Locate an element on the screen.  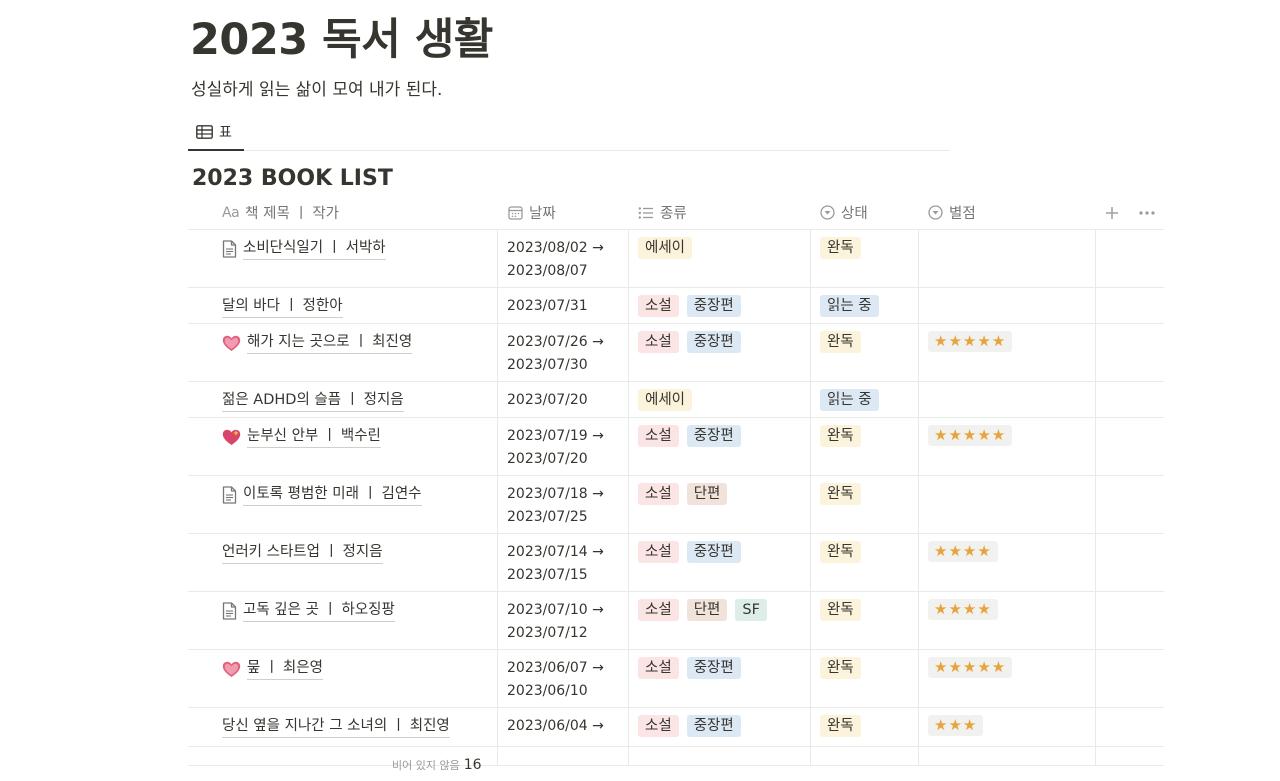
book-title-author: 달의 바다 ㅣ 정한아 is located at coordinates (282, 307).